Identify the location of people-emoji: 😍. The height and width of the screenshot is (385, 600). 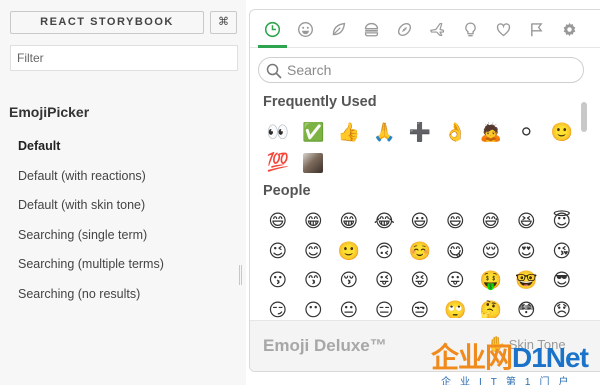
(527, 252).